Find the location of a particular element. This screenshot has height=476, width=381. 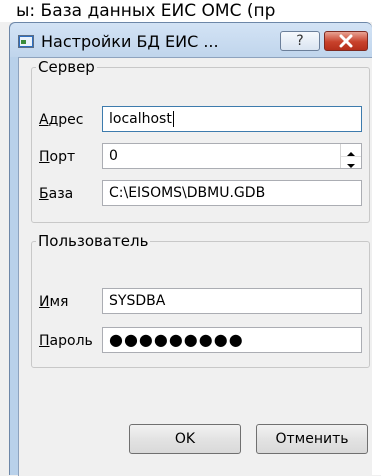

close-button is located at coordinates (346, 41).